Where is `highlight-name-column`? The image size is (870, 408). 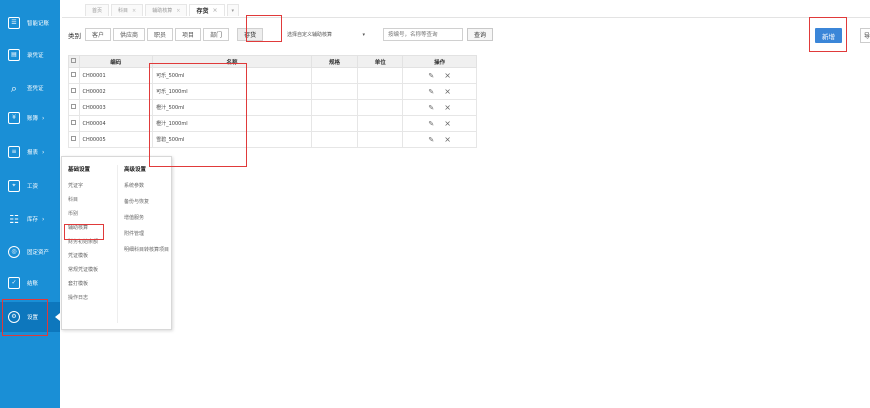
highlight-name-column is located at coordinates (198, 115).